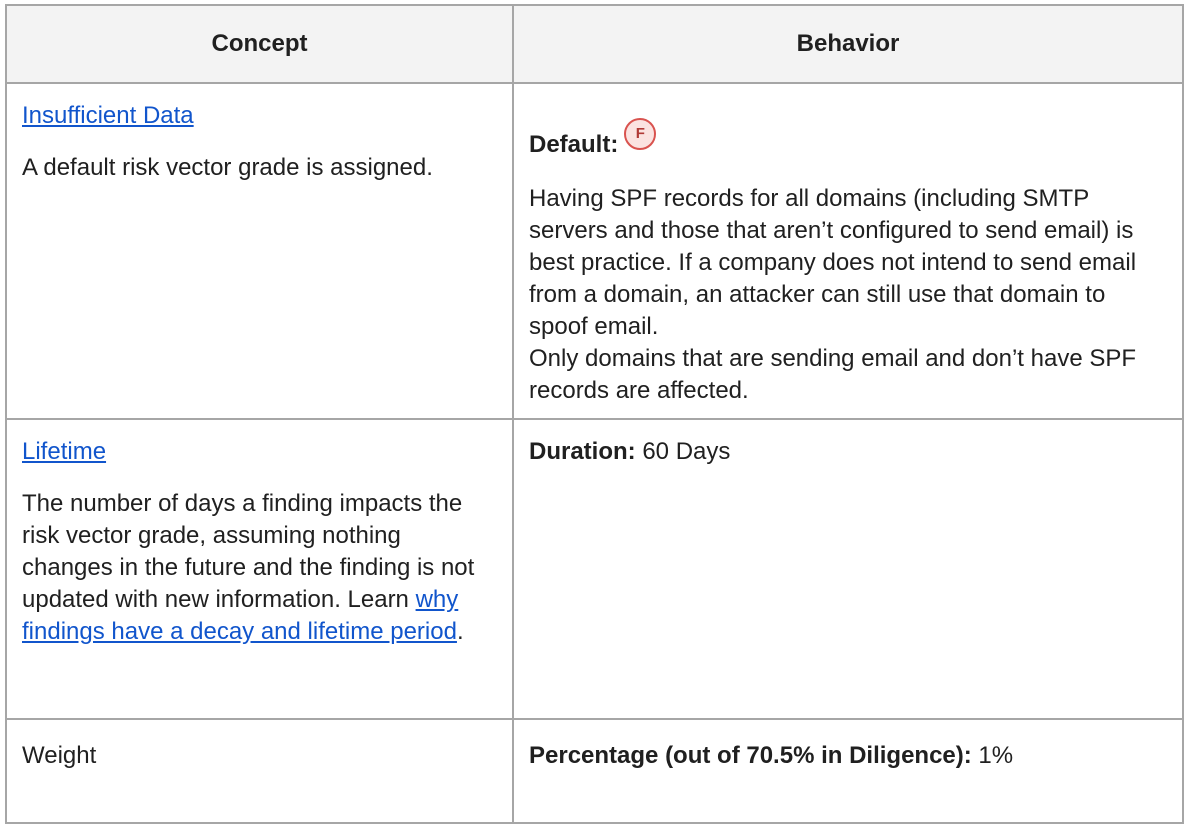 The width and height of the screenshot is (1187, 824). Describe the element at coordinates (259, 44) in the screenshot. I see `header-concept: Concept` at that location.